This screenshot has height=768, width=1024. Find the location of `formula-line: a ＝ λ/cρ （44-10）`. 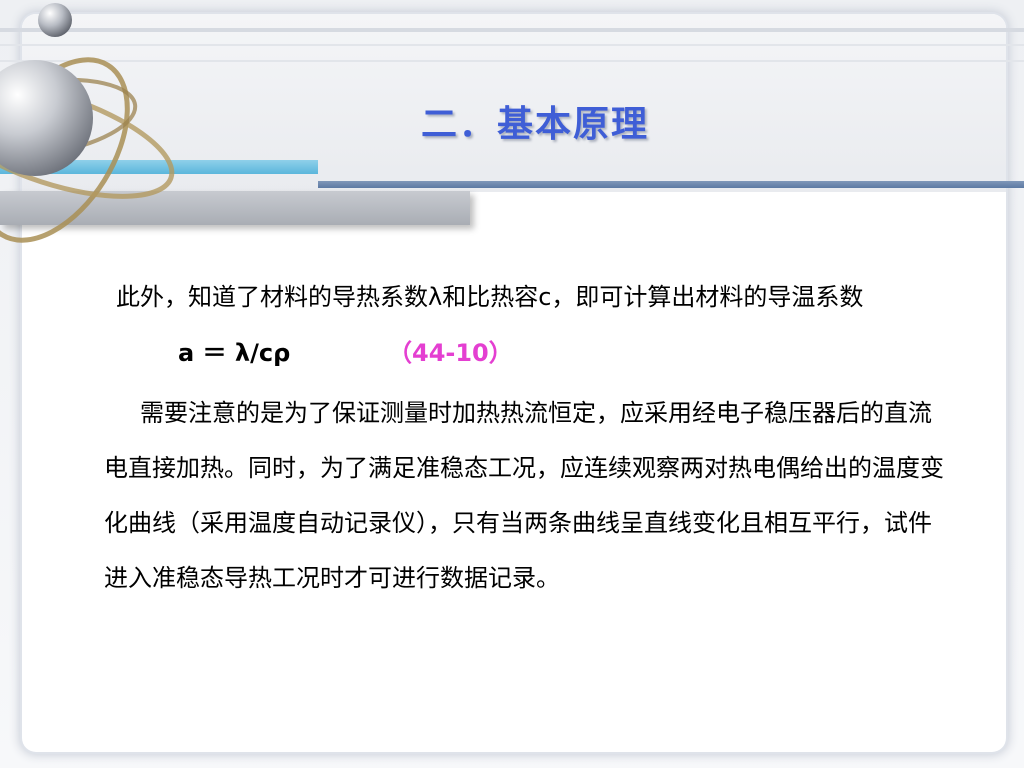

formula-line: a ＝ λ/cρ （44-10） is located at coordinates (529, 353).